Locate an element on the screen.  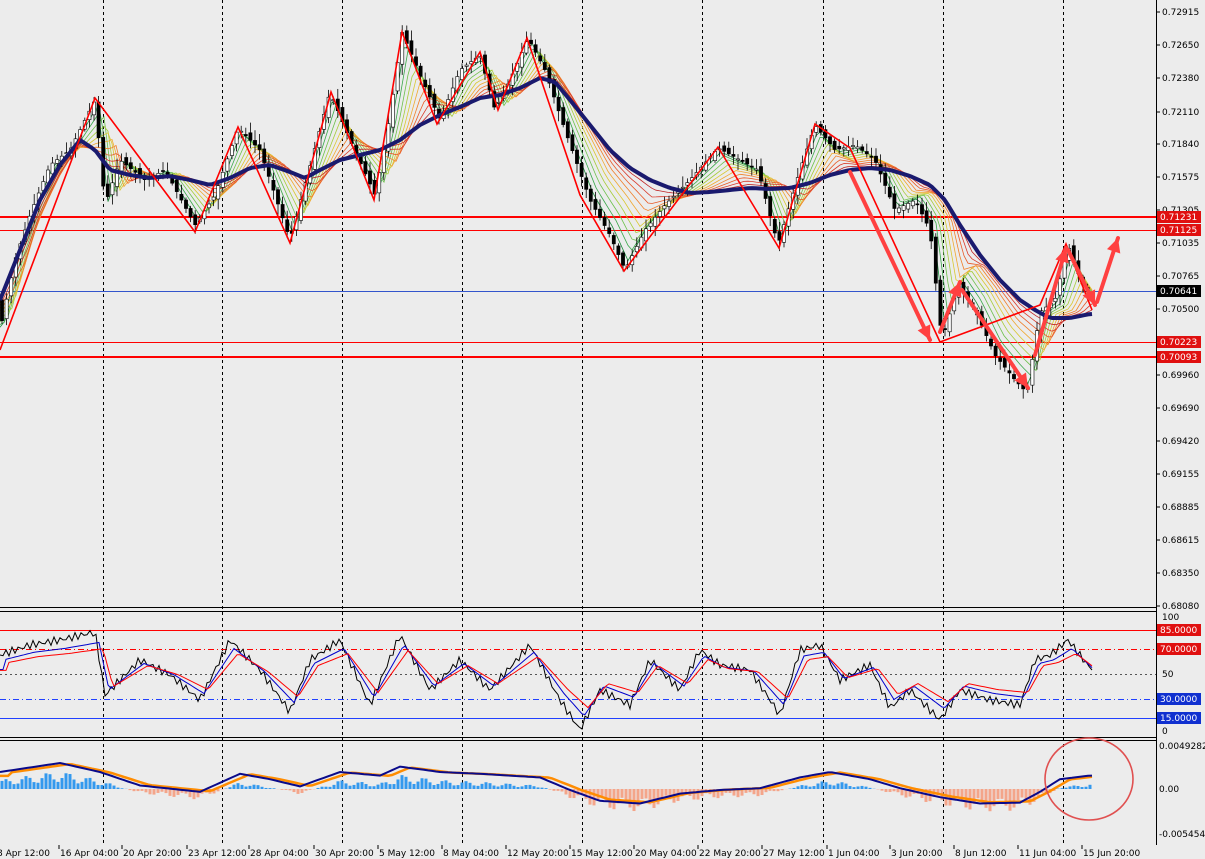
time-tick-label: 20 Apr 20:00 is located at coordinates (152, 854).